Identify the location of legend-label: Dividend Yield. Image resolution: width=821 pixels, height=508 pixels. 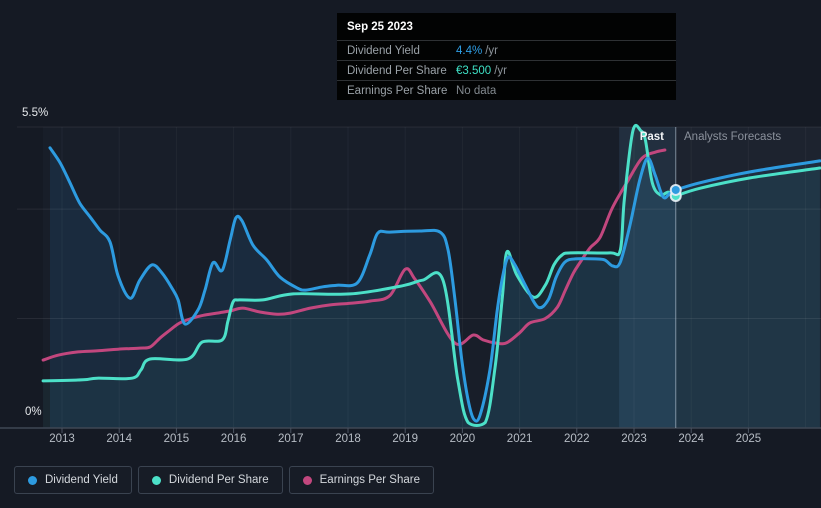
(81, 480).